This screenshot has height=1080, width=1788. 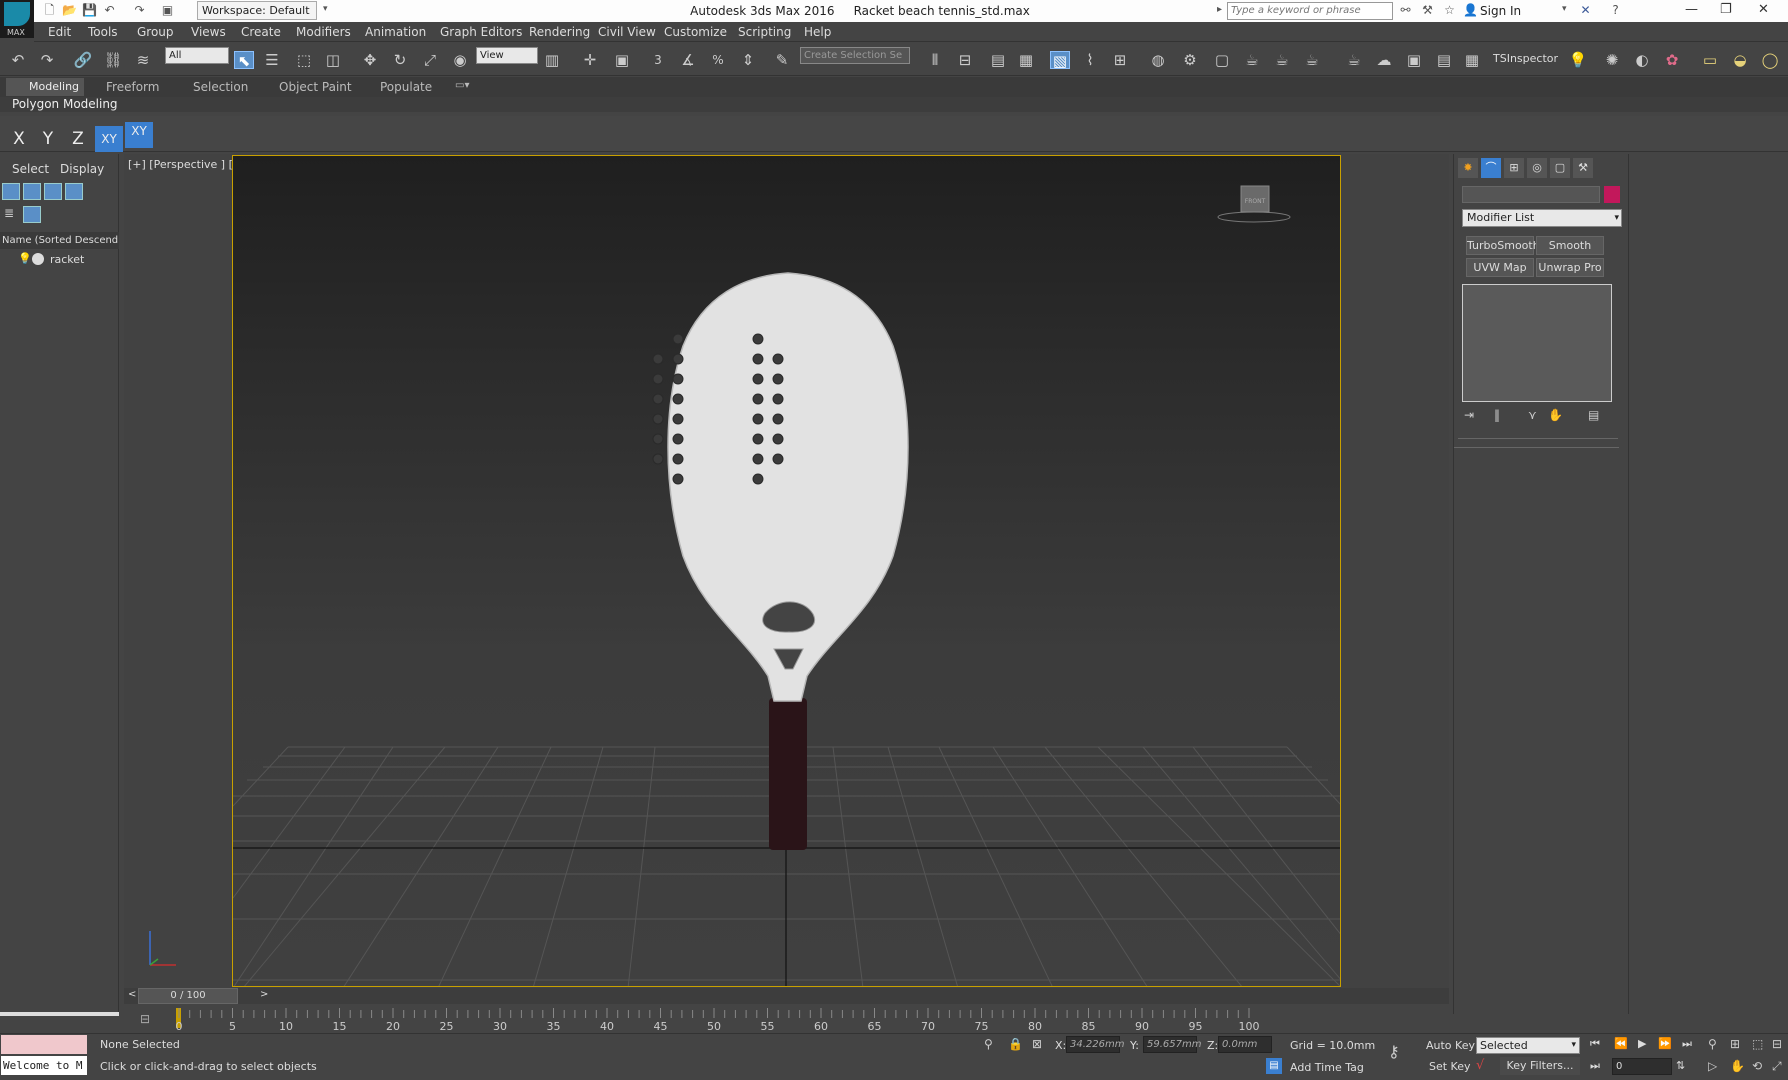 I want to click on search-expand-icon: ▸, so click(x=1219, y=9).